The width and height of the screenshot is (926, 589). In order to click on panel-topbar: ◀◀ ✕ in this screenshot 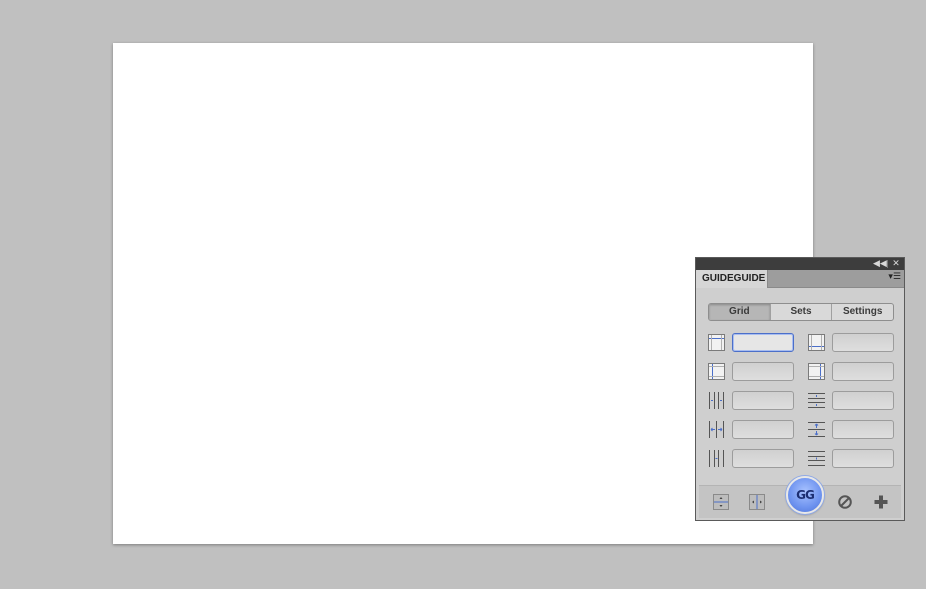, I will do `click(800, 264)`.